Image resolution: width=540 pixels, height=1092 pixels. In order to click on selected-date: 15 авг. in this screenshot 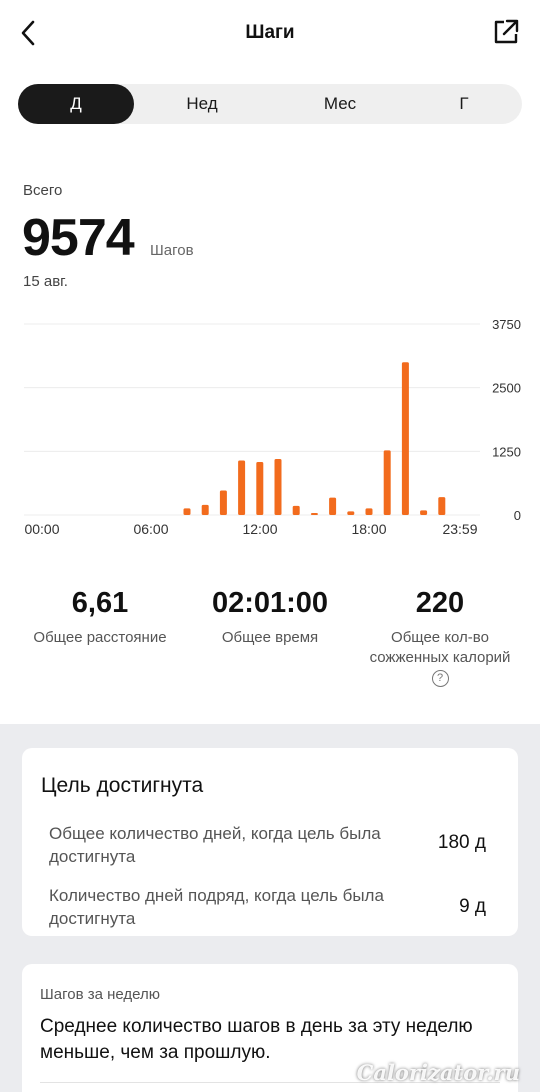, I will do `click(45, 281)`.